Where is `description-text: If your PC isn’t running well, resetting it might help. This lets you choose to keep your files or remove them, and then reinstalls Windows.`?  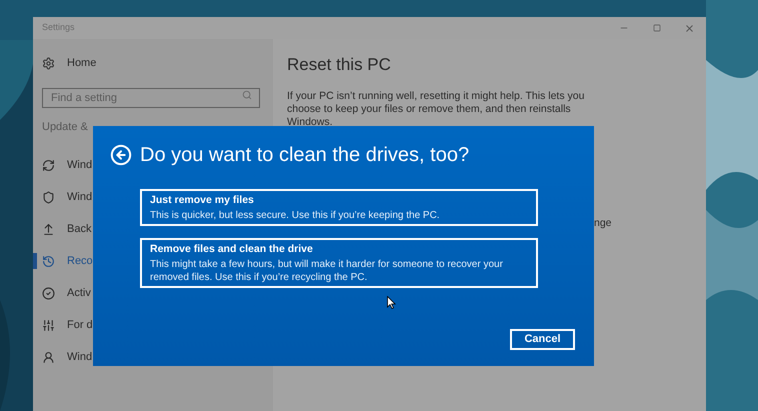
description-text: If your PC isn’t running well, resetting it might help. This lets you choose to keep your files or remove them, and then reinstalls Windows. is located at coordinates (436, 109).